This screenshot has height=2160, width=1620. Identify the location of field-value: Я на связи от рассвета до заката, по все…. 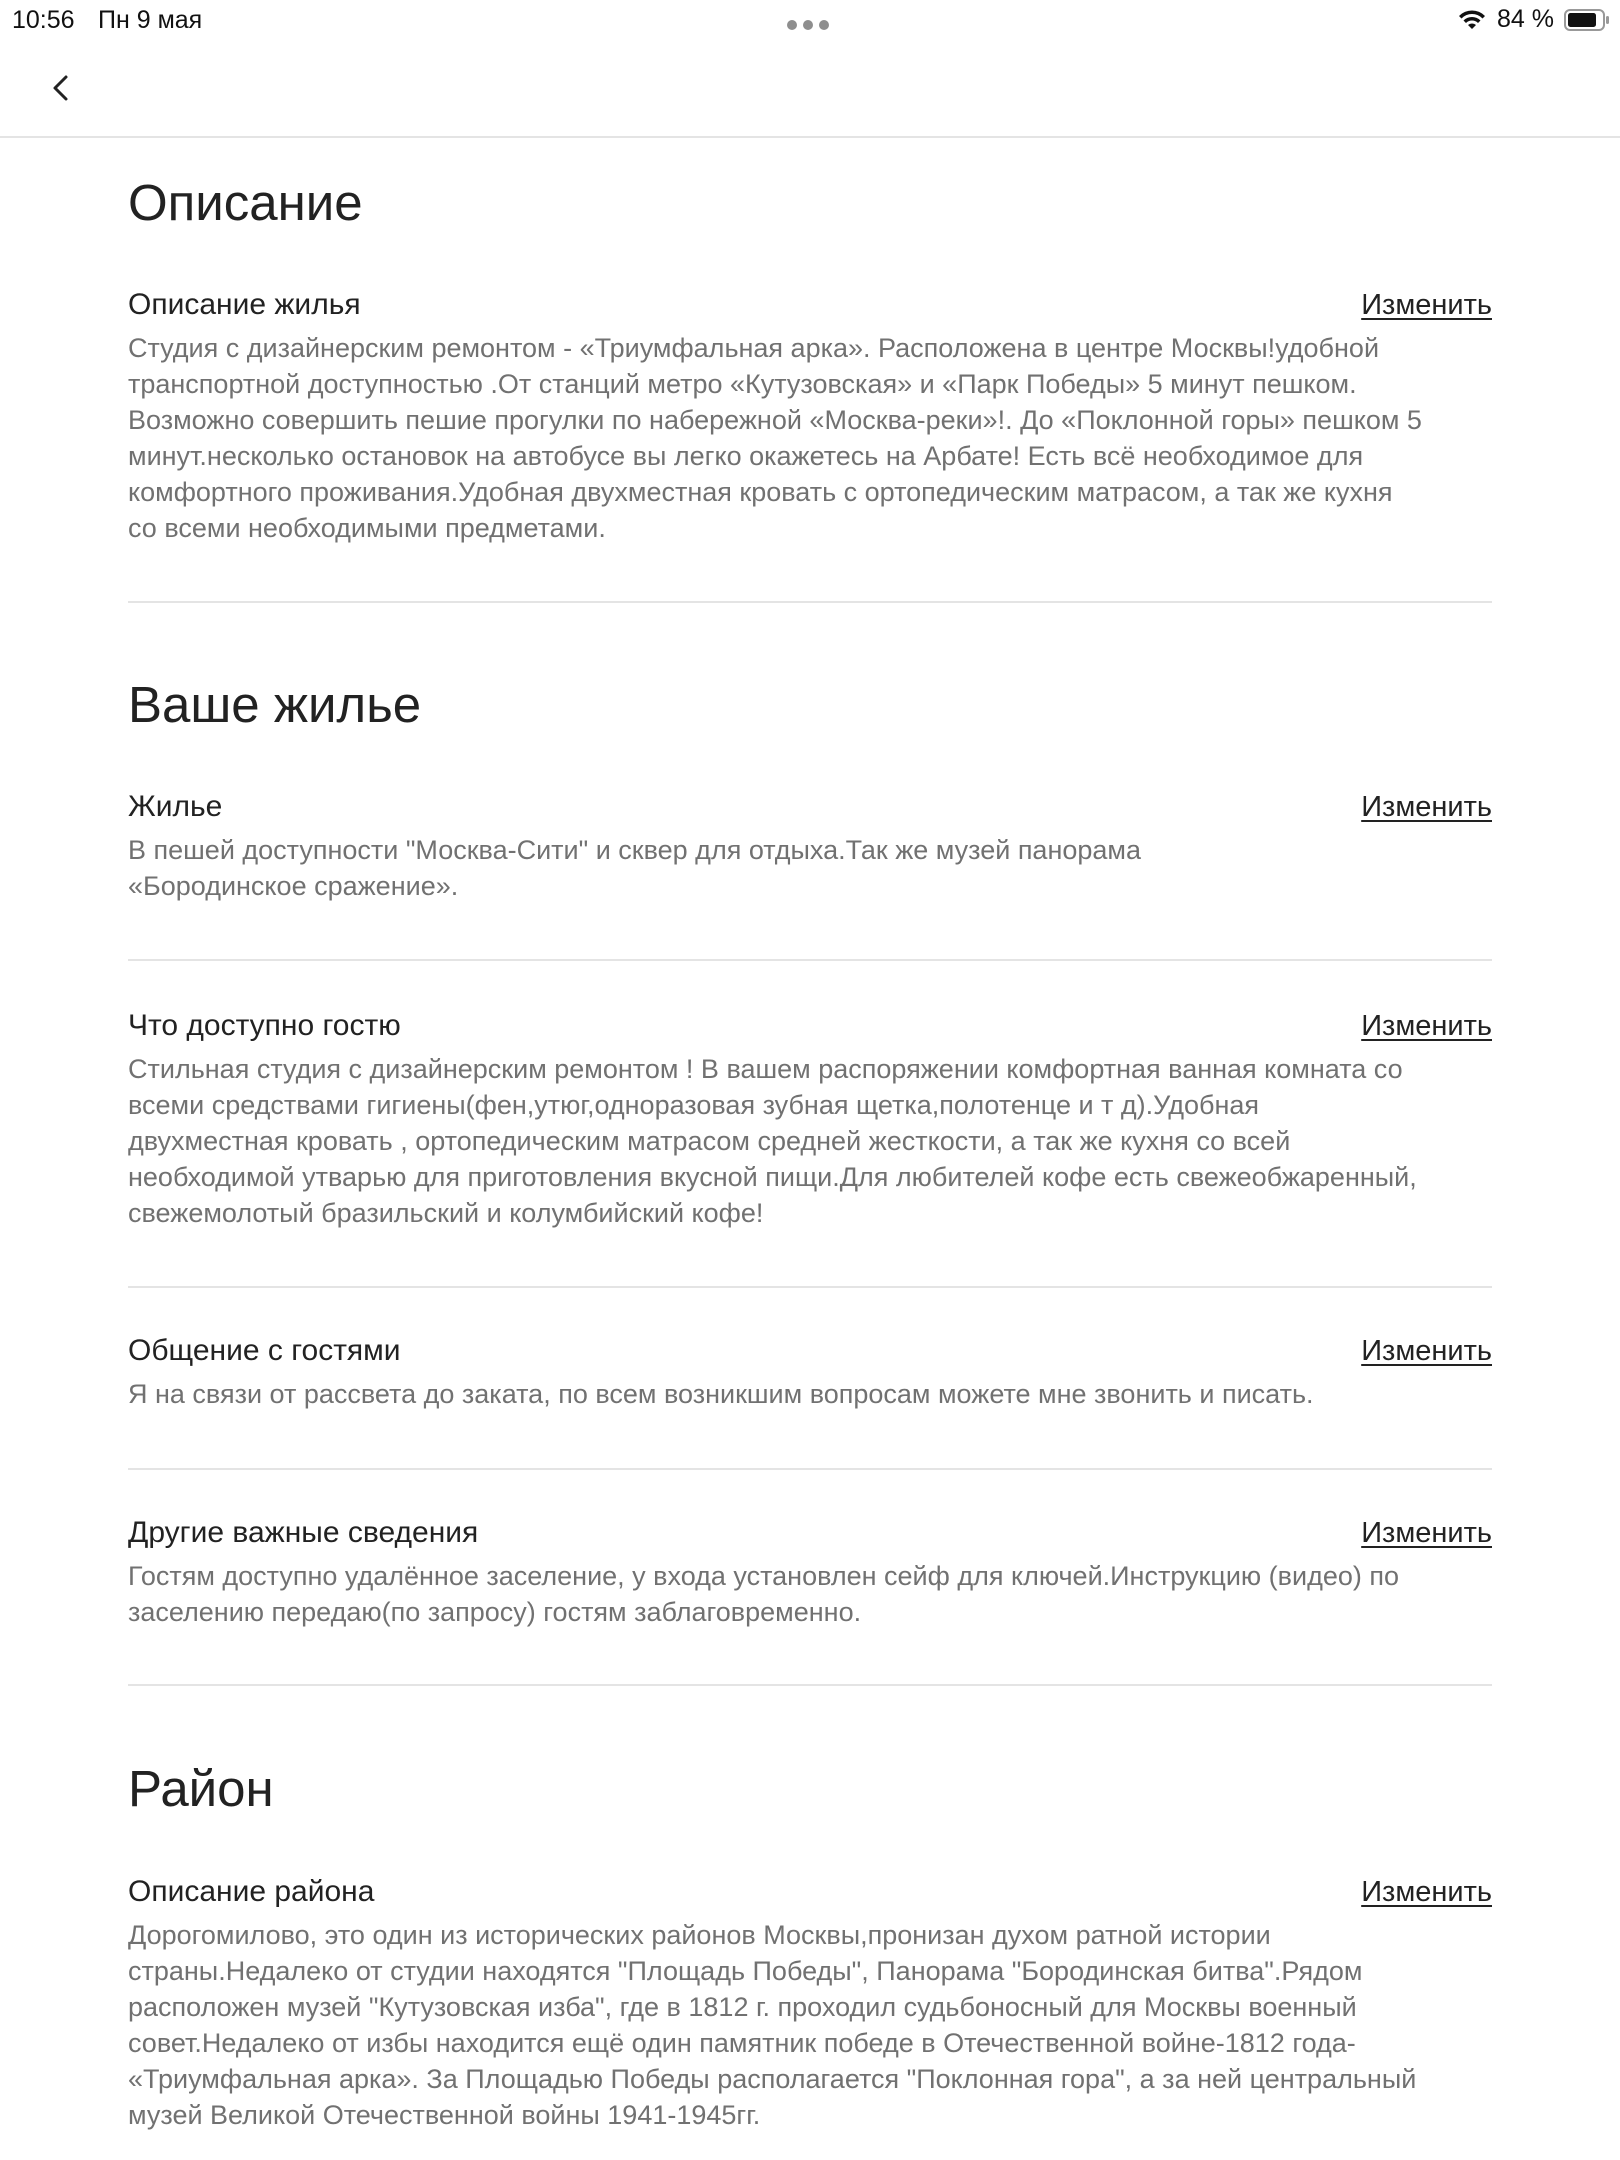
(721, 1394).